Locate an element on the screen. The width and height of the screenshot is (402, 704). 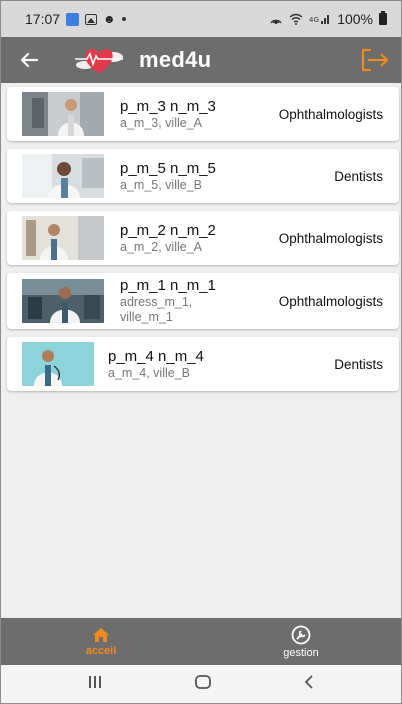
doctor-card: p_m_4 n_m_4 a_m_4, ville_B Dentists is located at coordinates (203, 364).